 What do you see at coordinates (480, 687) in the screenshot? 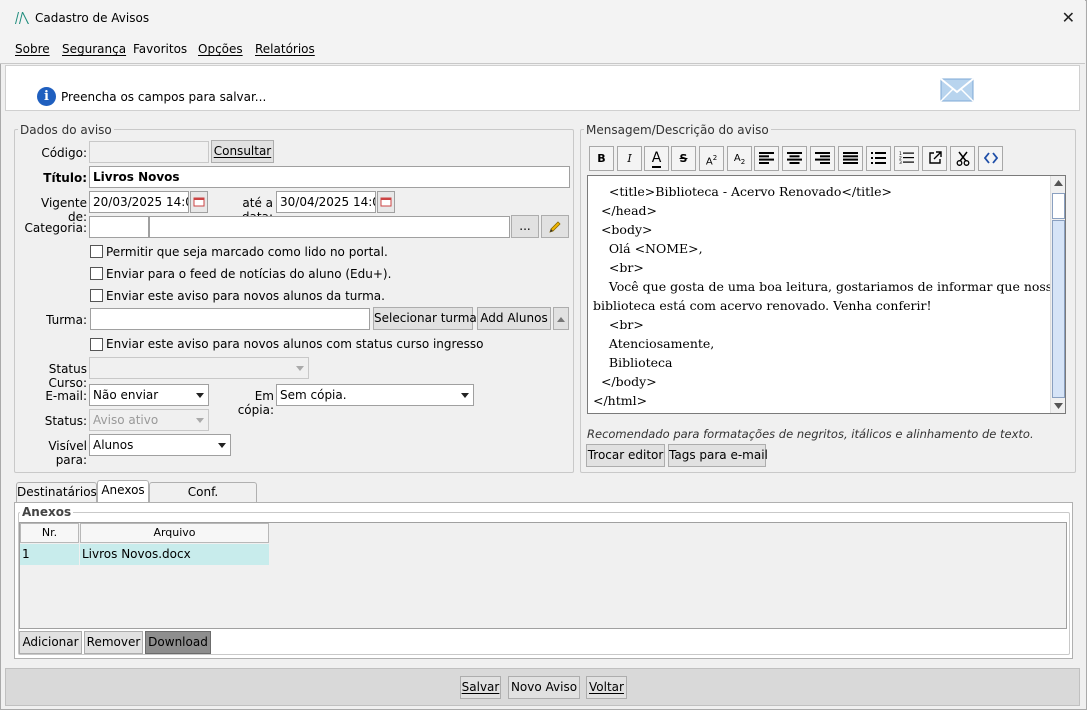
I see `salvar-button: Salvar` at bounding box center [480, 687].